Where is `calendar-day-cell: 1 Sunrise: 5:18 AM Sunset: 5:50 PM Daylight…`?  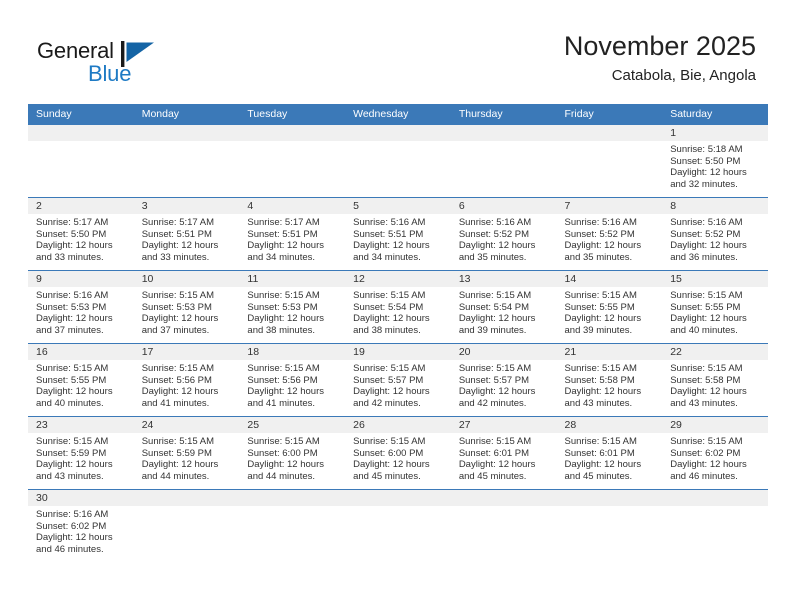 calendar-day-cell: 1 Sunrise: 5:18 AM Sunset: 5:50 PM Daylight… is located at coordinates (715, 161).